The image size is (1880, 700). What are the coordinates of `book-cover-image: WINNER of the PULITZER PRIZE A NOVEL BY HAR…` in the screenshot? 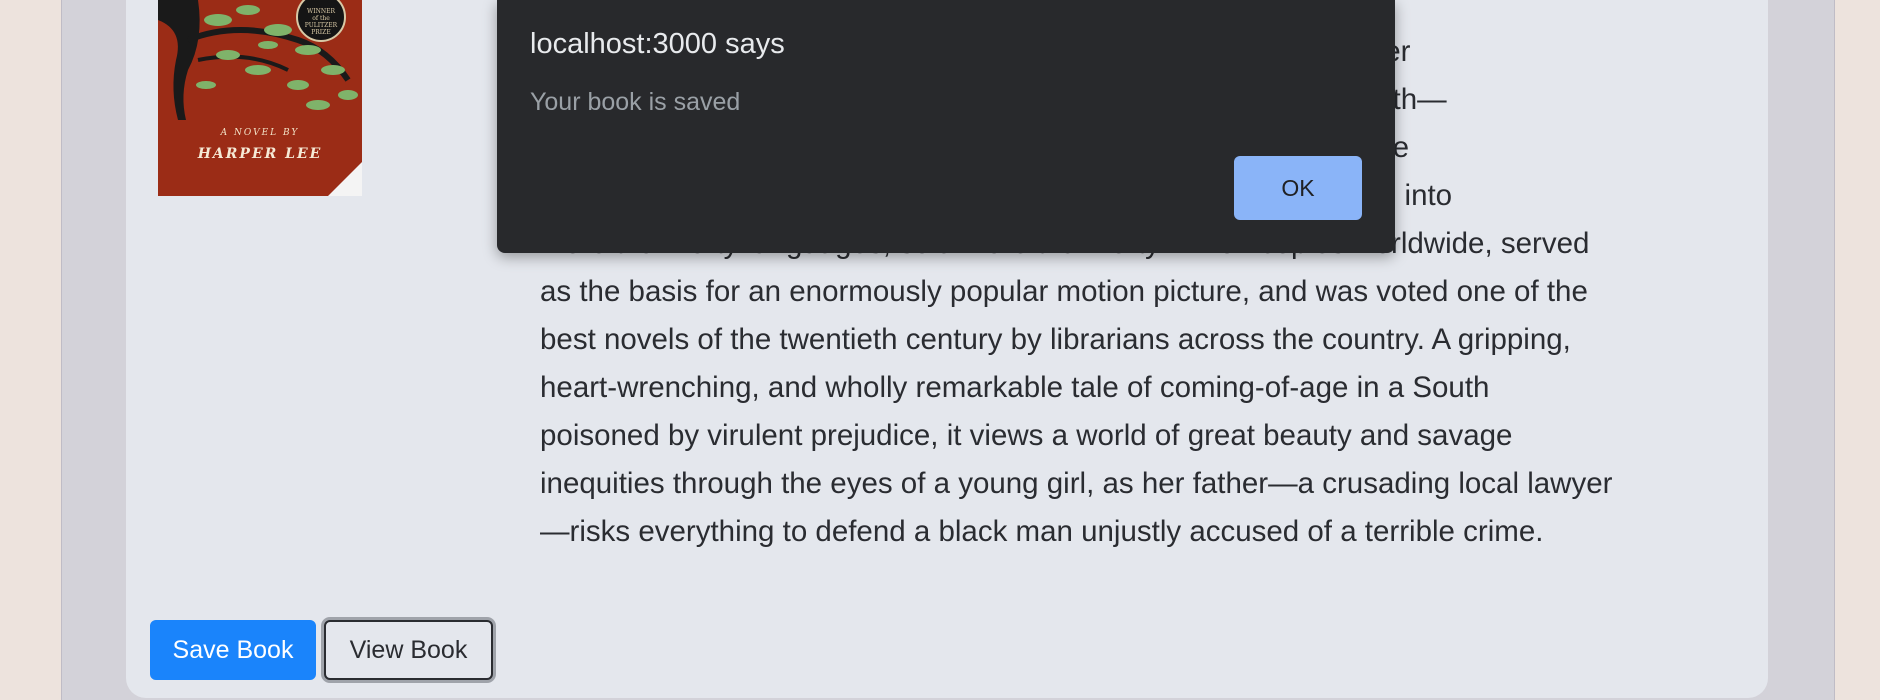 It's located at (260, 98).